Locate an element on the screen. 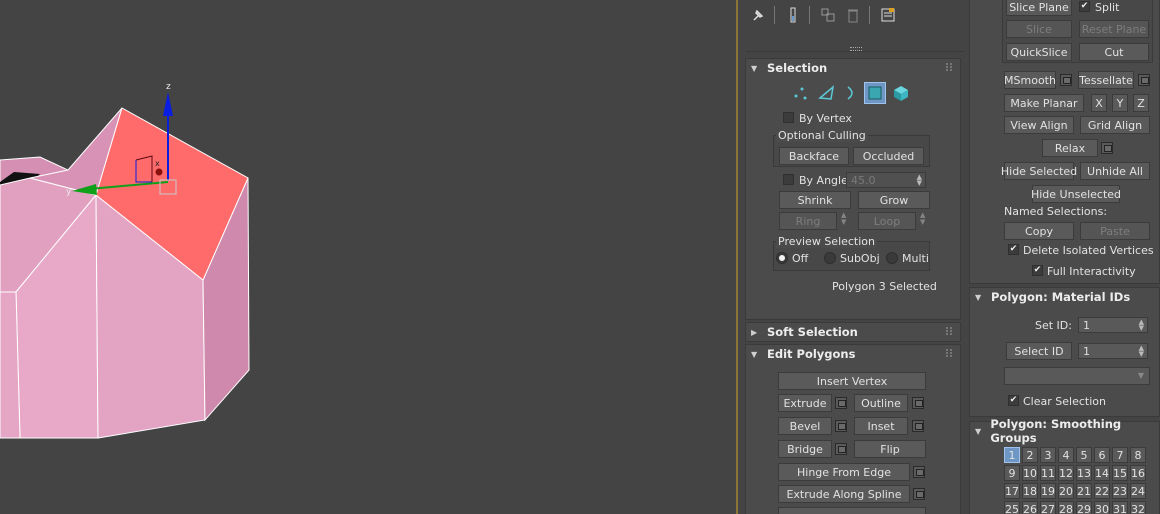 The height and width of the screenshot is (514, 1160). backface-button: Backface is located at coordinates (814, 156).